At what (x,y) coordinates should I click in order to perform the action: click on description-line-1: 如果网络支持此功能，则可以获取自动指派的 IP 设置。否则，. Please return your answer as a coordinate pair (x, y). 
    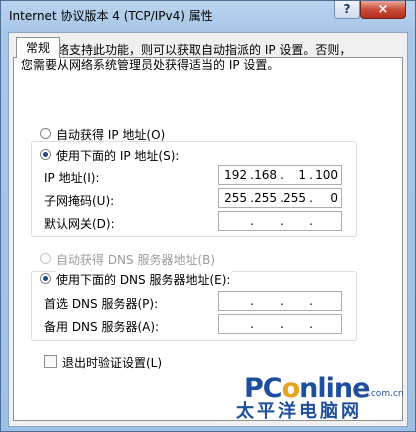
    Looking at the image, I should click on (186, 50).